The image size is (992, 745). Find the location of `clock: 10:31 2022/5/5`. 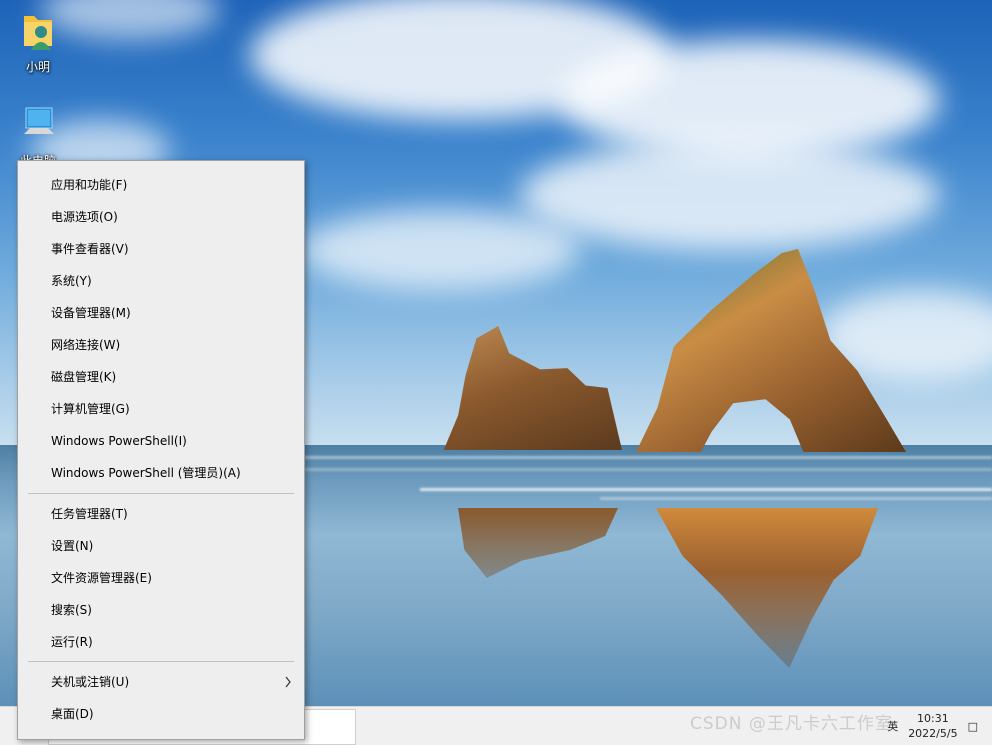

clock: 10:31 2022/5/5 is located at coordinates (932, 726).